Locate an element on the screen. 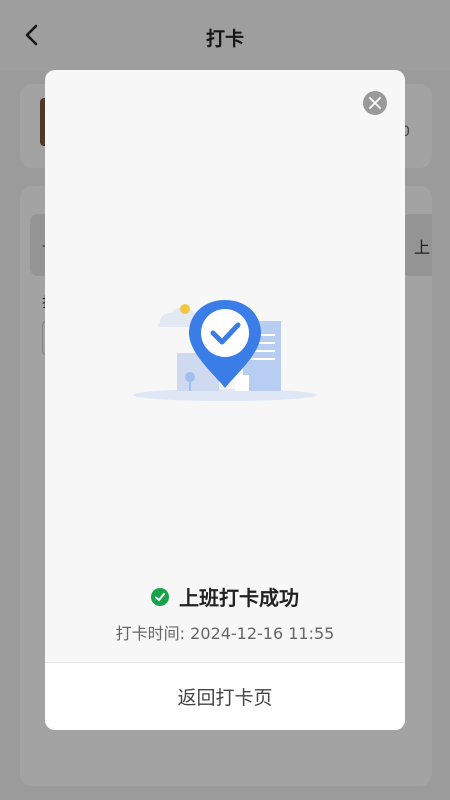 Image resolution: width=450 pixels, height=800 pixels. checkin-result-text: 上班打卡成功 is located at coordinates (239, 598).